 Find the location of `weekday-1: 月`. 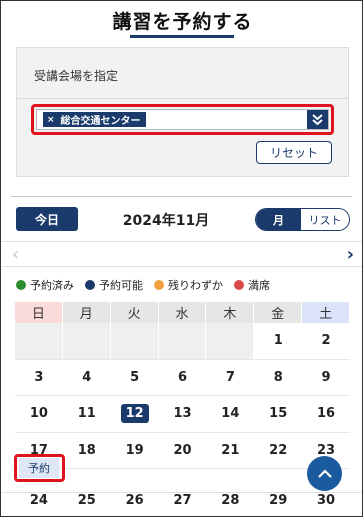

weekday-1: 月 is located at coordinates (86, 312).